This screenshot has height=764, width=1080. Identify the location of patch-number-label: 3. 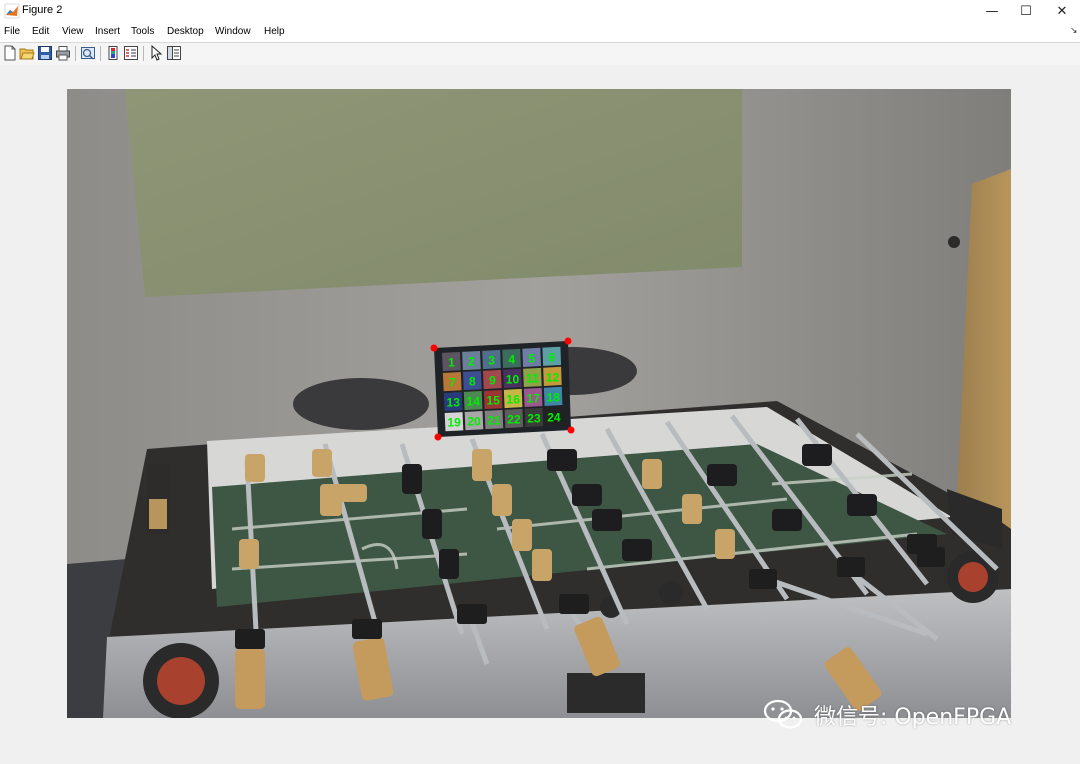
(491, 360).